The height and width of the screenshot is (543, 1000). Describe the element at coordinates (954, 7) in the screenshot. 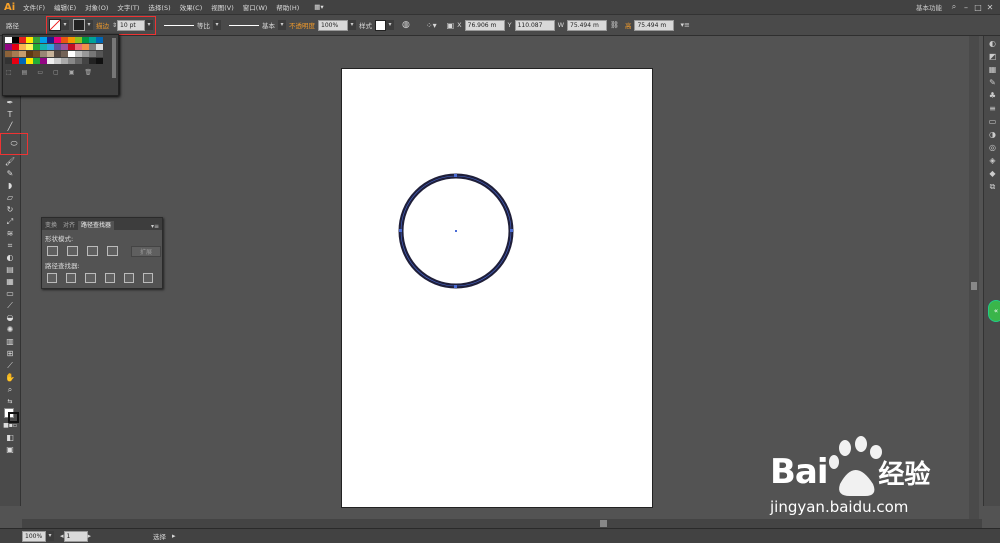

I see `search-icon: ⌕` at that location.